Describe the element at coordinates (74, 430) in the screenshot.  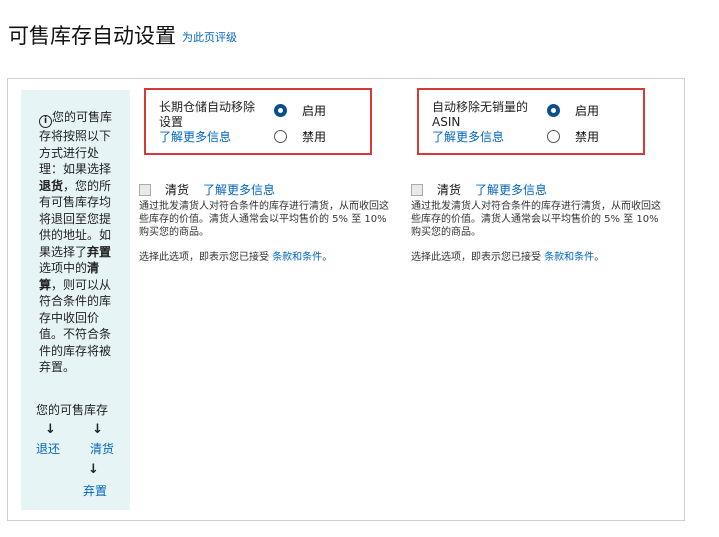
I see `flow-arrows: ↓ ↓` at that location.